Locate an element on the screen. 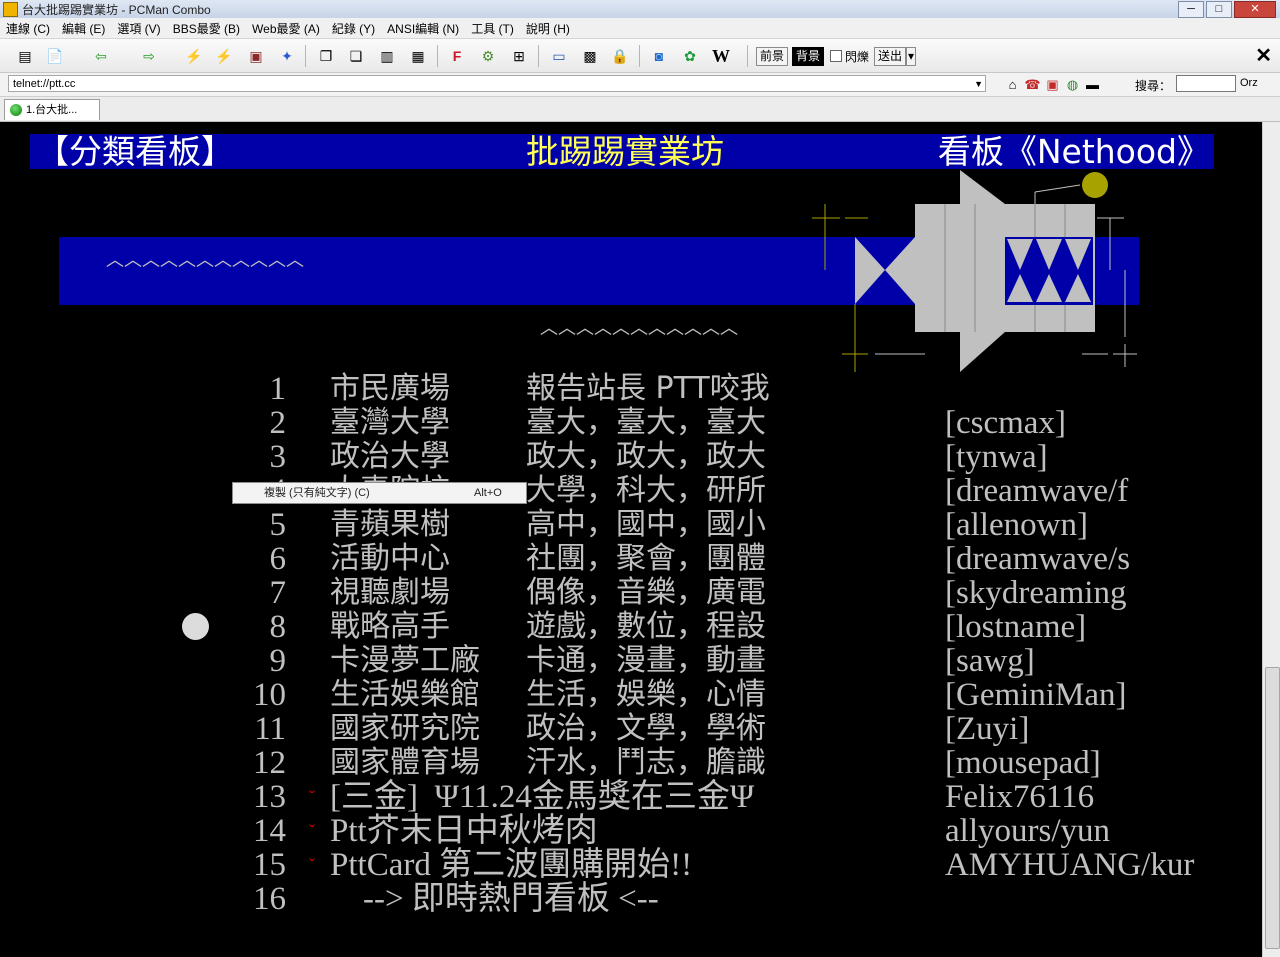 The height and width of the screenshot is (957, 1280). board-mod: [skydreaming is located at coordinates (1036, 593).